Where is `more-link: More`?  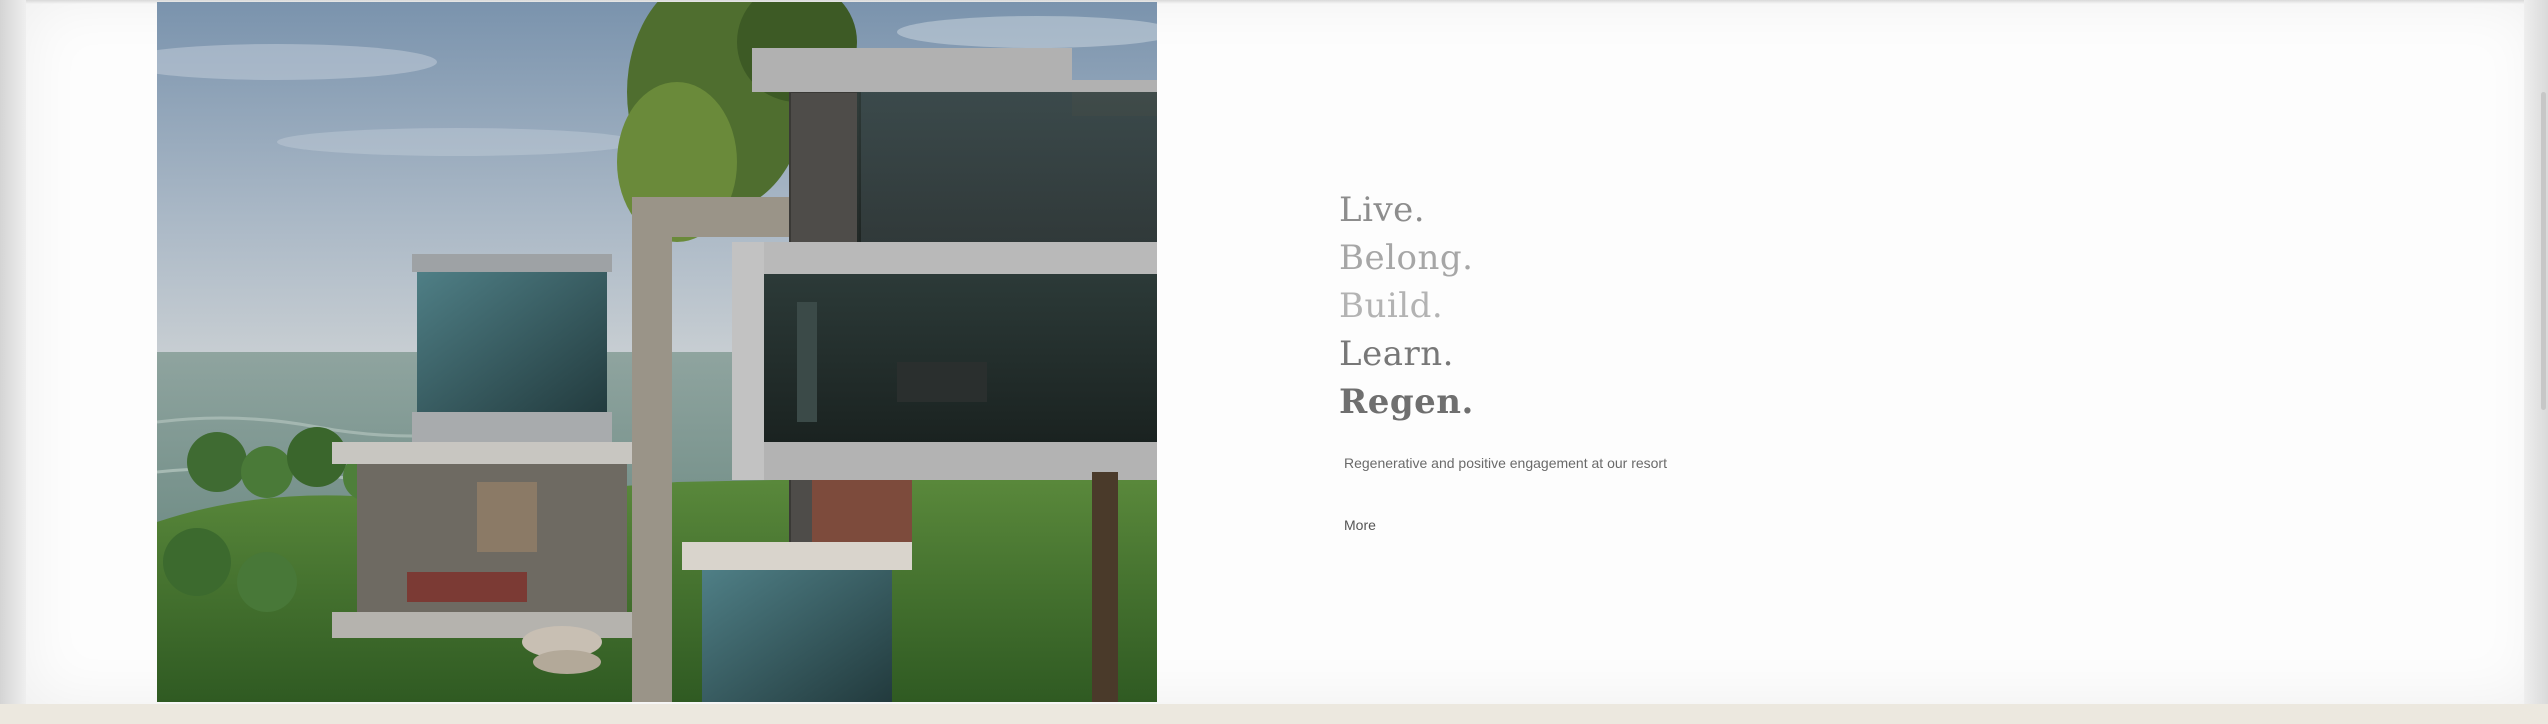 more-link: More is located at coordinates (1360, 525).